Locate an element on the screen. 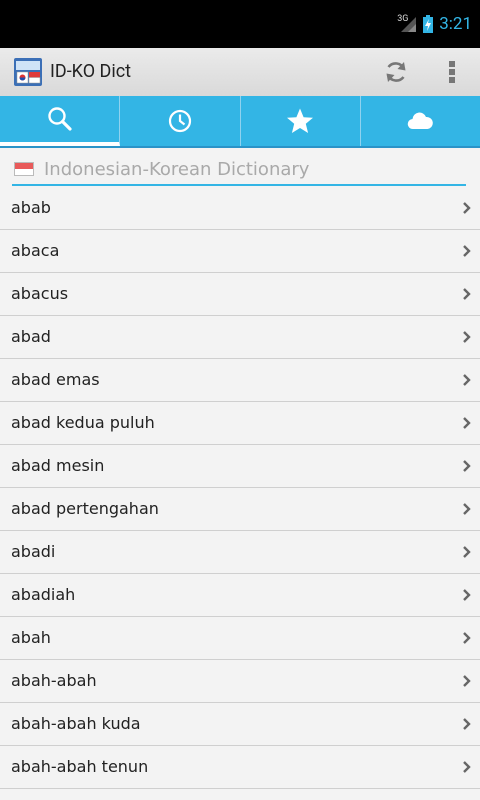 Image resolution: width=480 pixels, height=800 pixels. list-item-label: abadi is located at coordinates (33, 551).